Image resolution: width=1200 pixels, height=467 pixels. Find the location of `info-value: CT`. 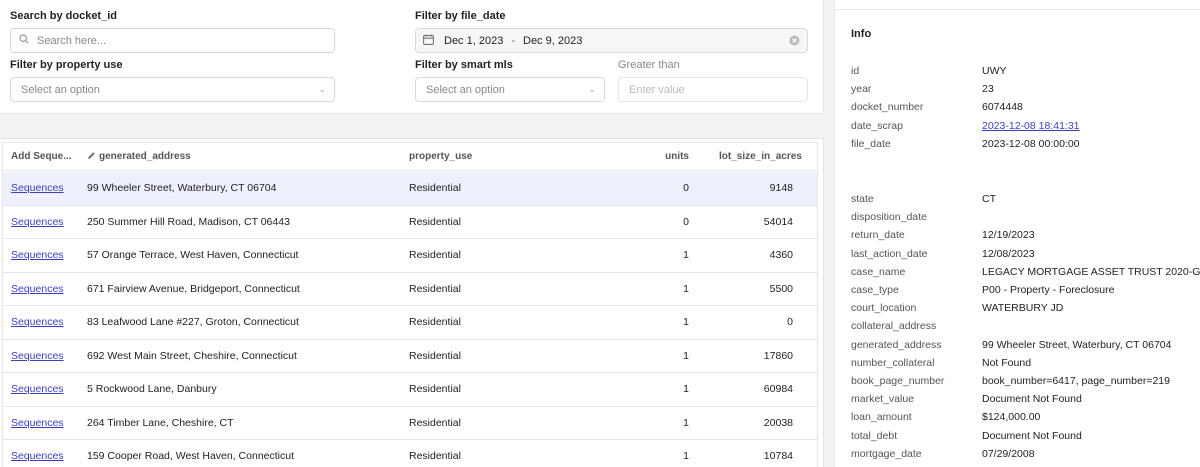

info-value: CT is located at coordinates (989, 199).